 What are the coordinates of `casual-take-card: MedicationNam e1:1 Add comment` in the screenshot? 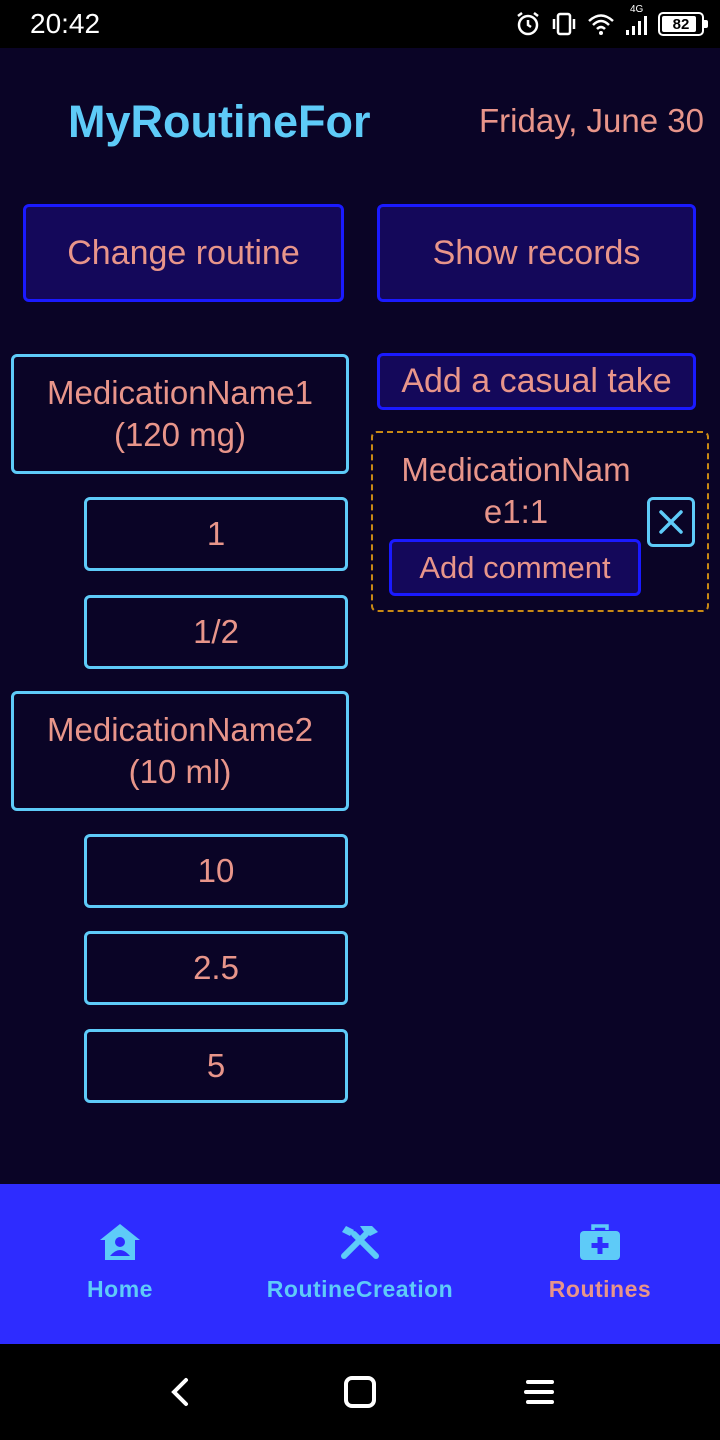 It's located at (540, 521).